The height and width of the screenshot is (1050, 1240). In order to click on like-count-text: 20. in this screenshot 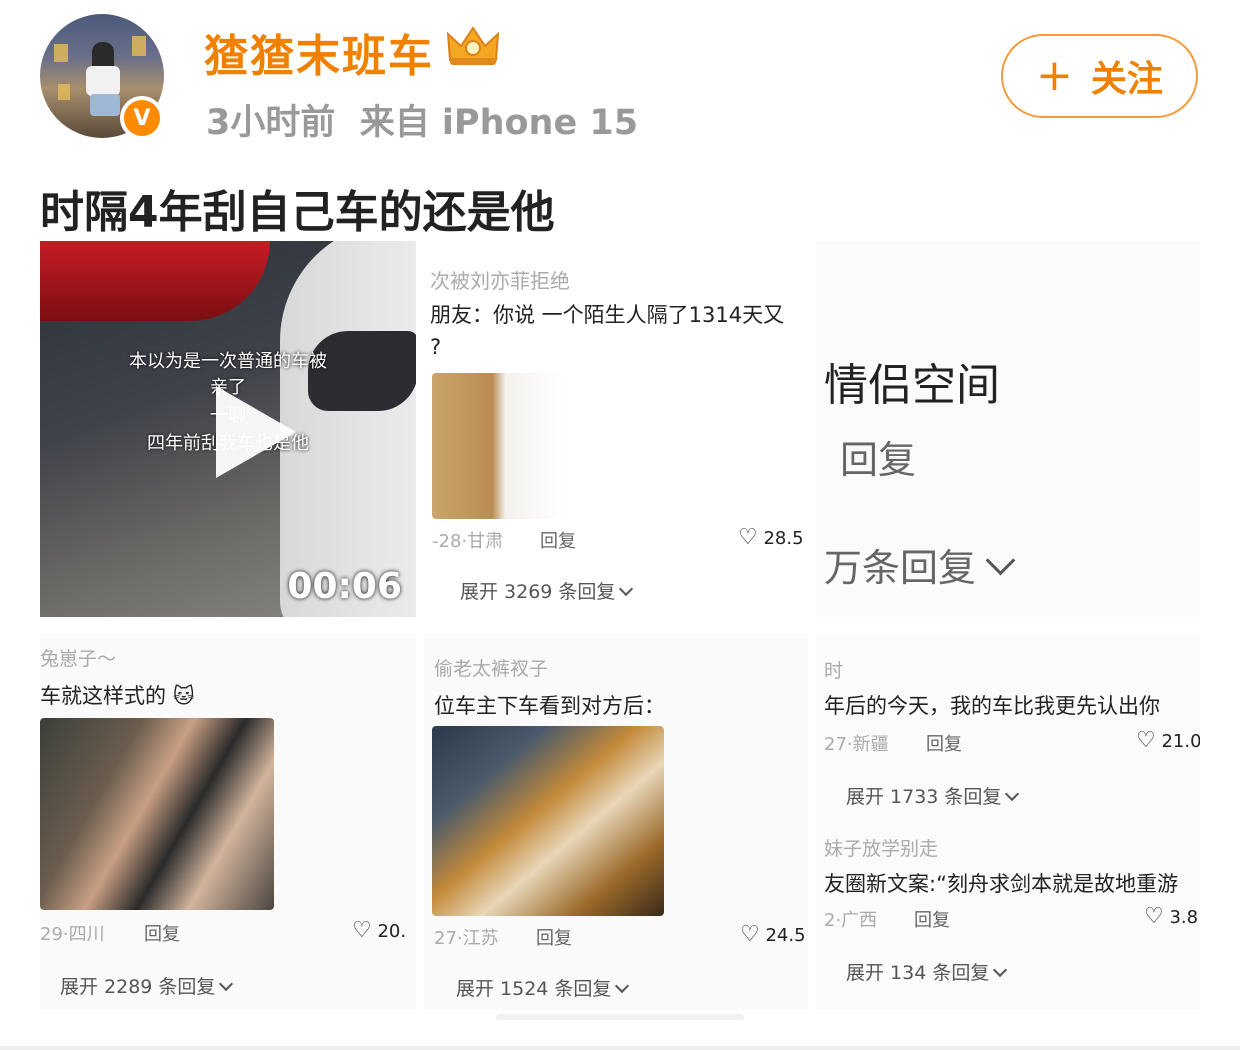, I will do `click(392, 931)`.